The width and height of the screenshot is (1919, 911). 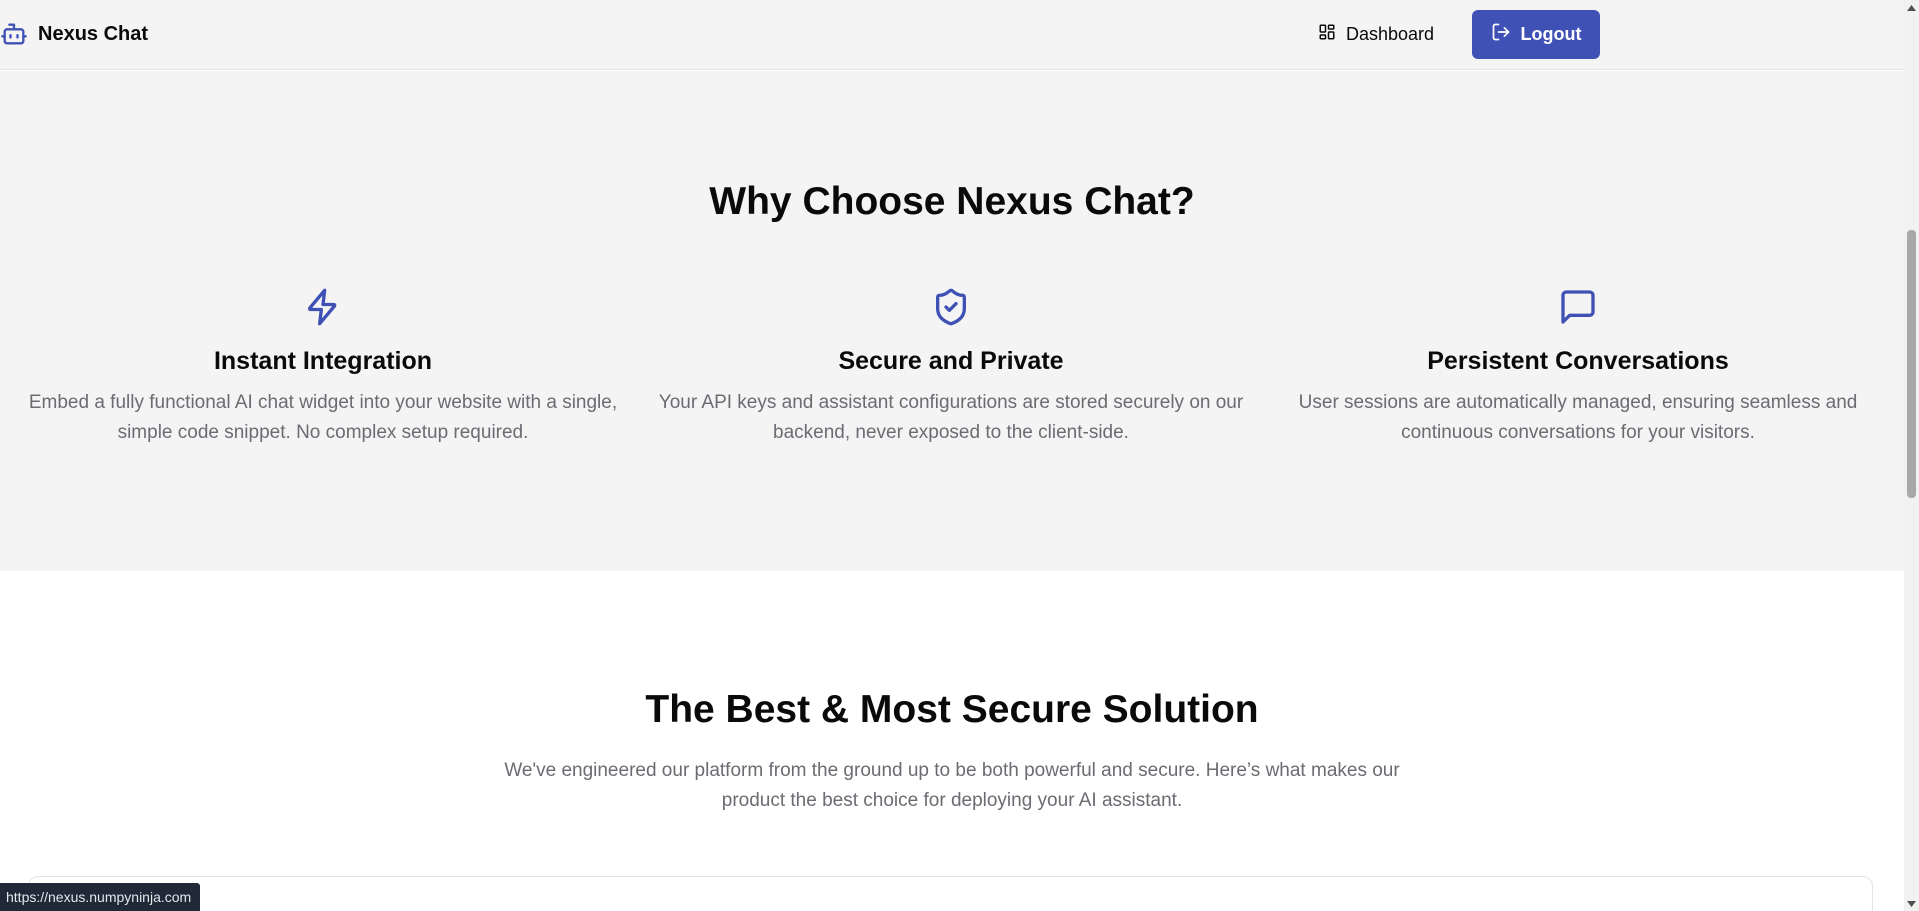 I want to click on brand-name: Nexus Chat, so click(x=93, y=33).